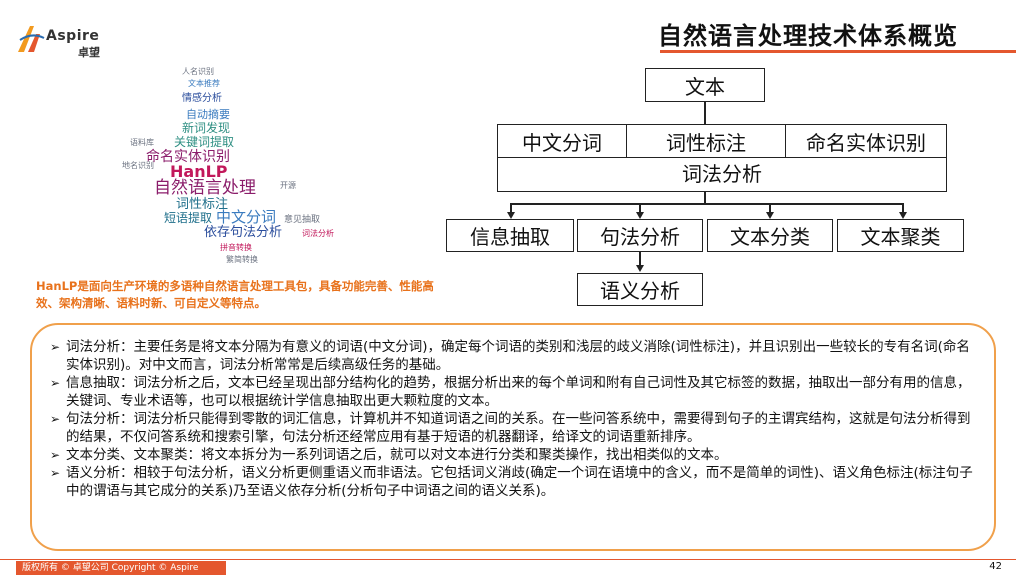 The height and width of the screenshot is (586, 1016). I want to click on node-information-extraction: 信息抽取, so click(510, 235).